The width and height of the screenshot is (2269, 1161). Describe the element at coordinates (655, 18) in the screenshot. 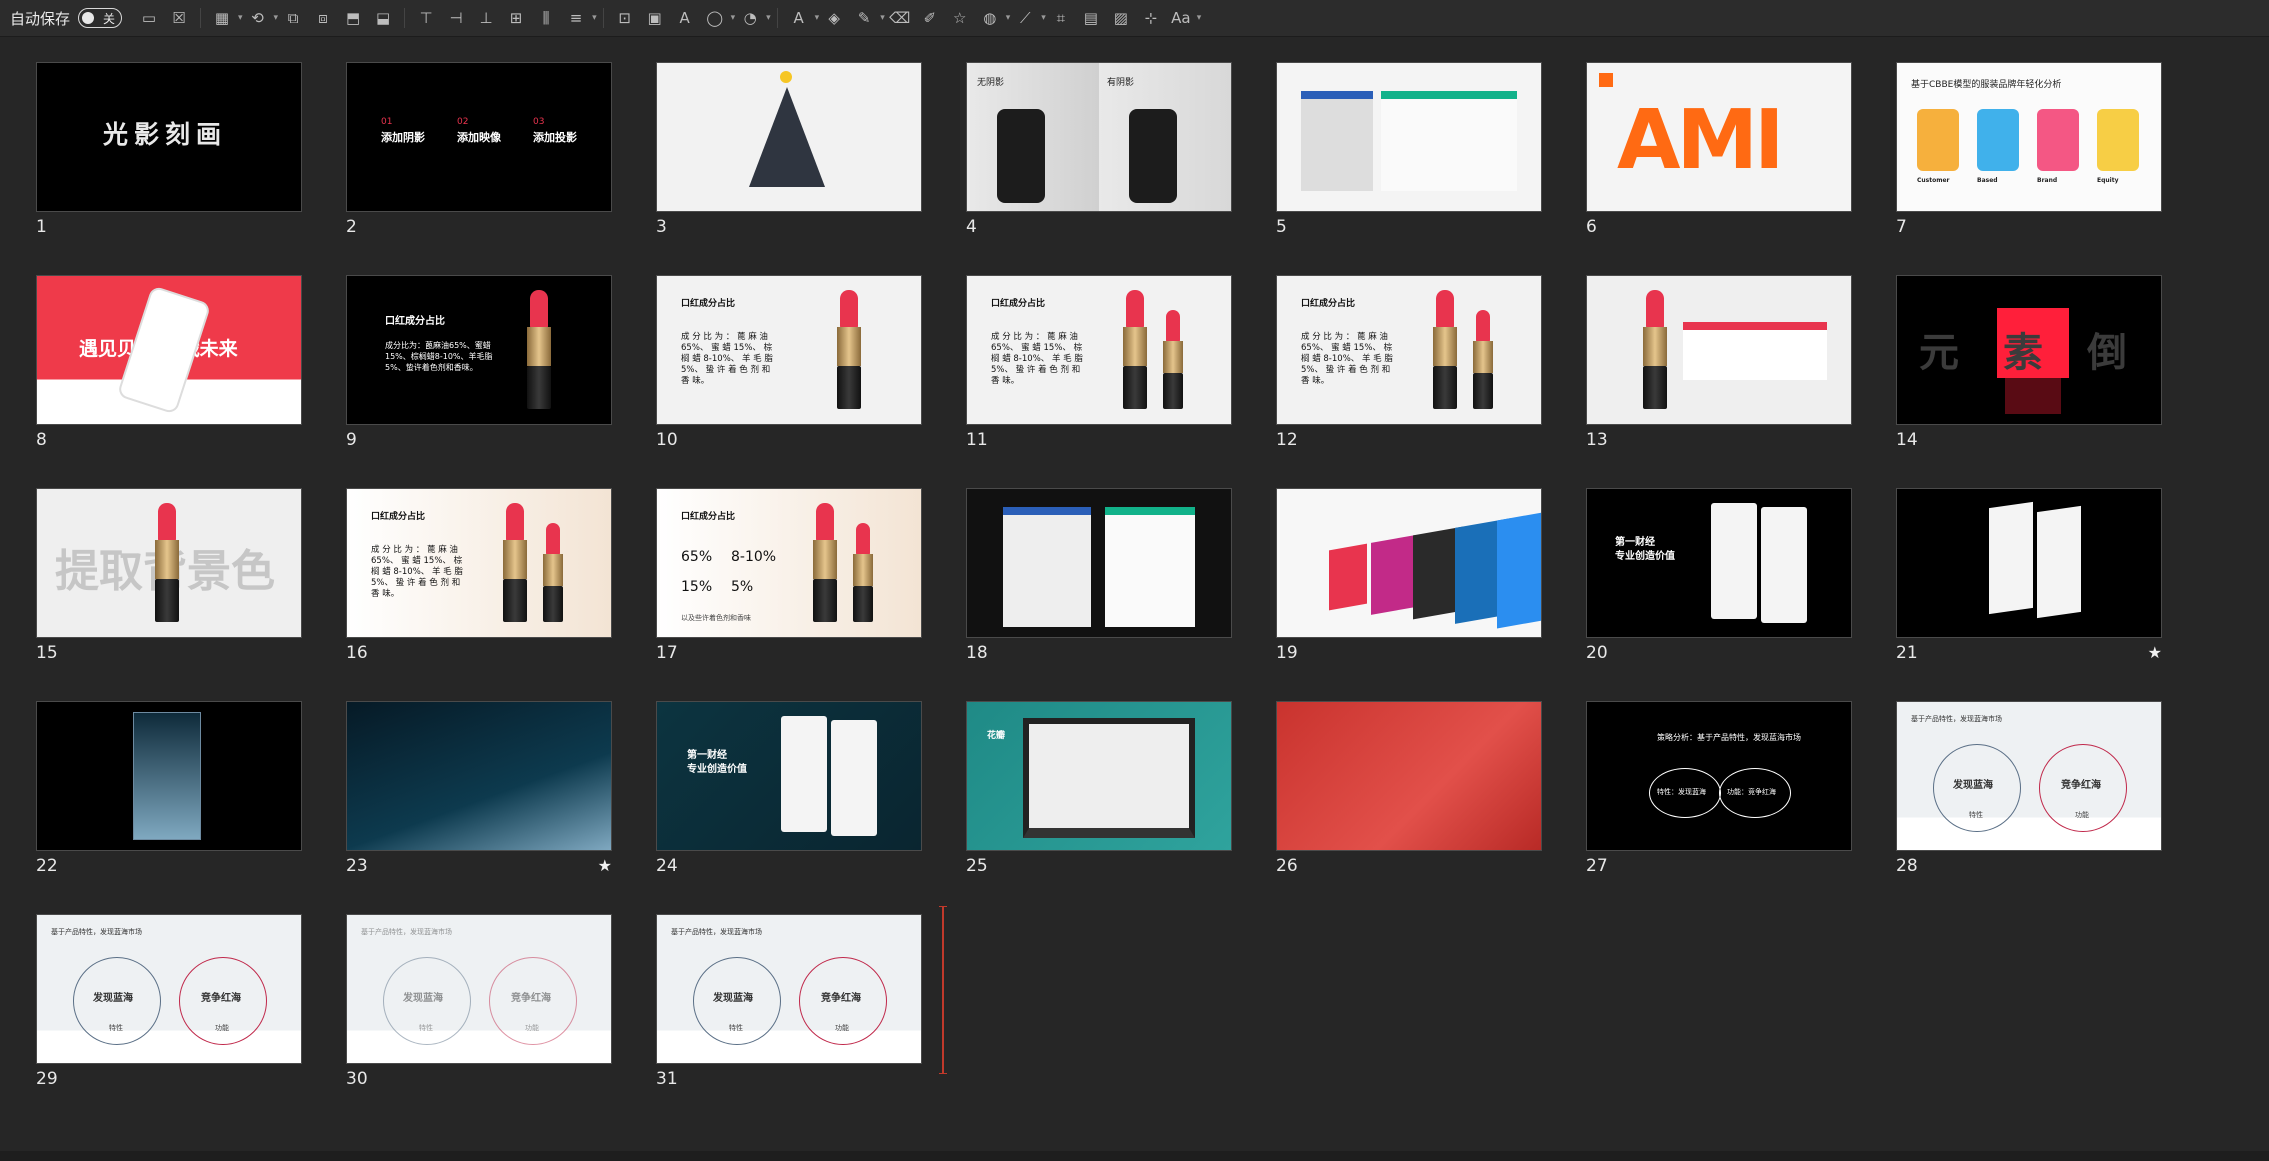

I see `picture-icon: ▣` at that location.